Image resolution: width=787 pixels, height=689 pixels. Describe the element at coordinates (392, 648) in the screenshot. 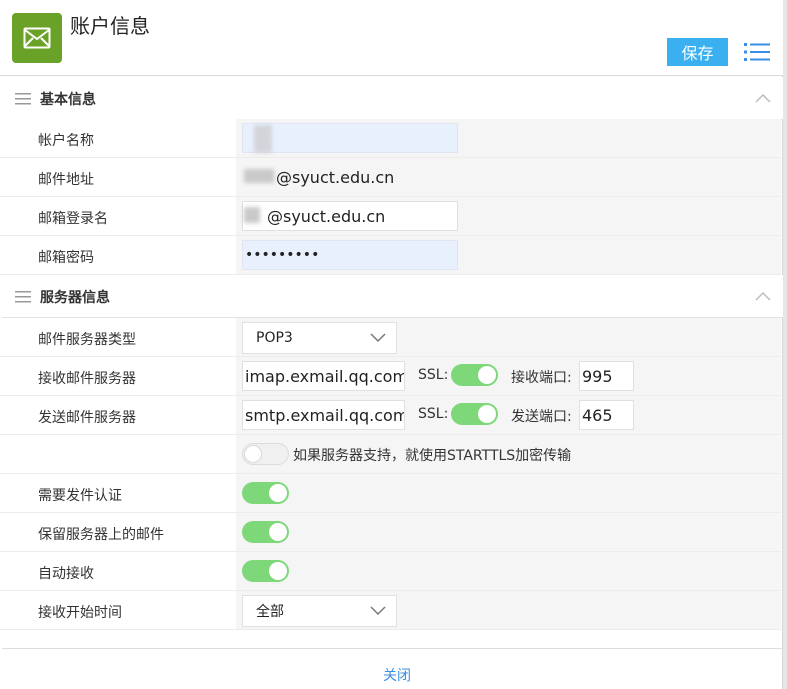

I see `footer-divider` at that location.